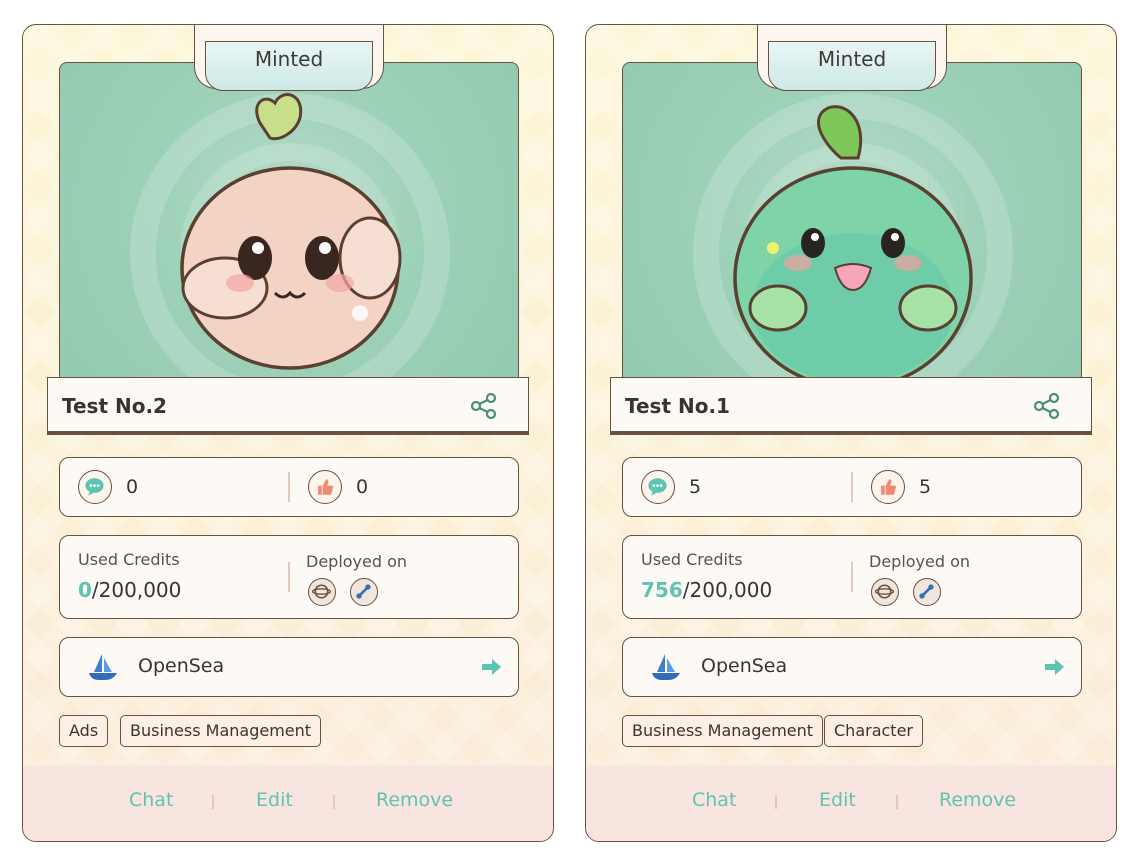 This screenshot has height=857, width=1133. I want to click on like-count: 0, so click(362, 487).